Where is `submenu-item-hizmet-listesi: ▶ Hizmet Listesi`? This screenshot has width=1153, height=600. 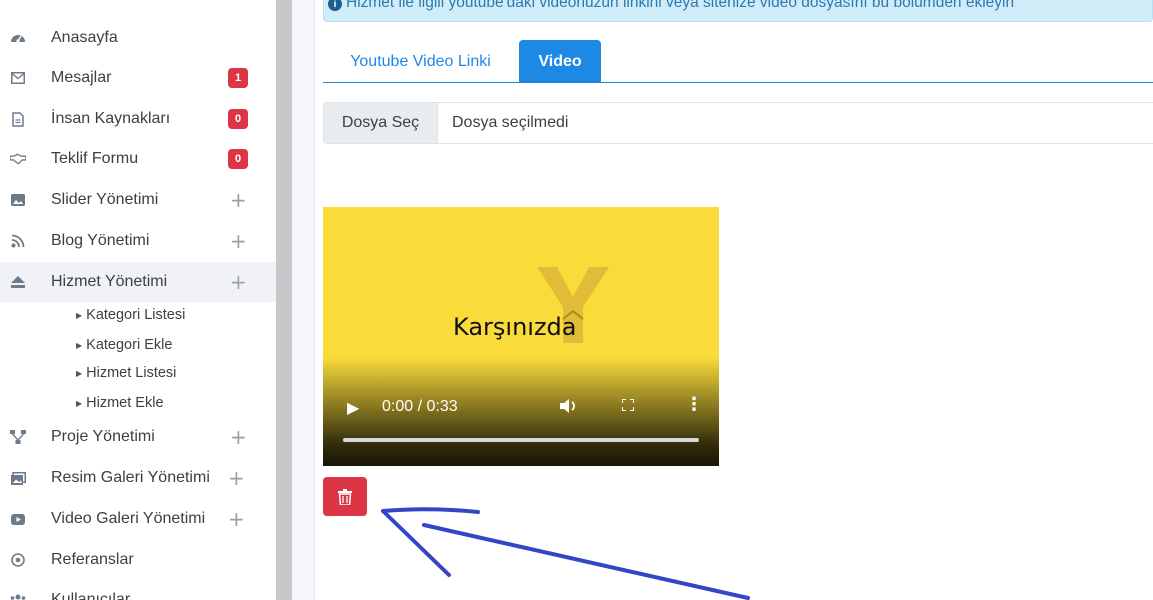 submenu-item-hizmet-listesi: ▶ Hizmet Listesi is located at coordinates (126, 373).